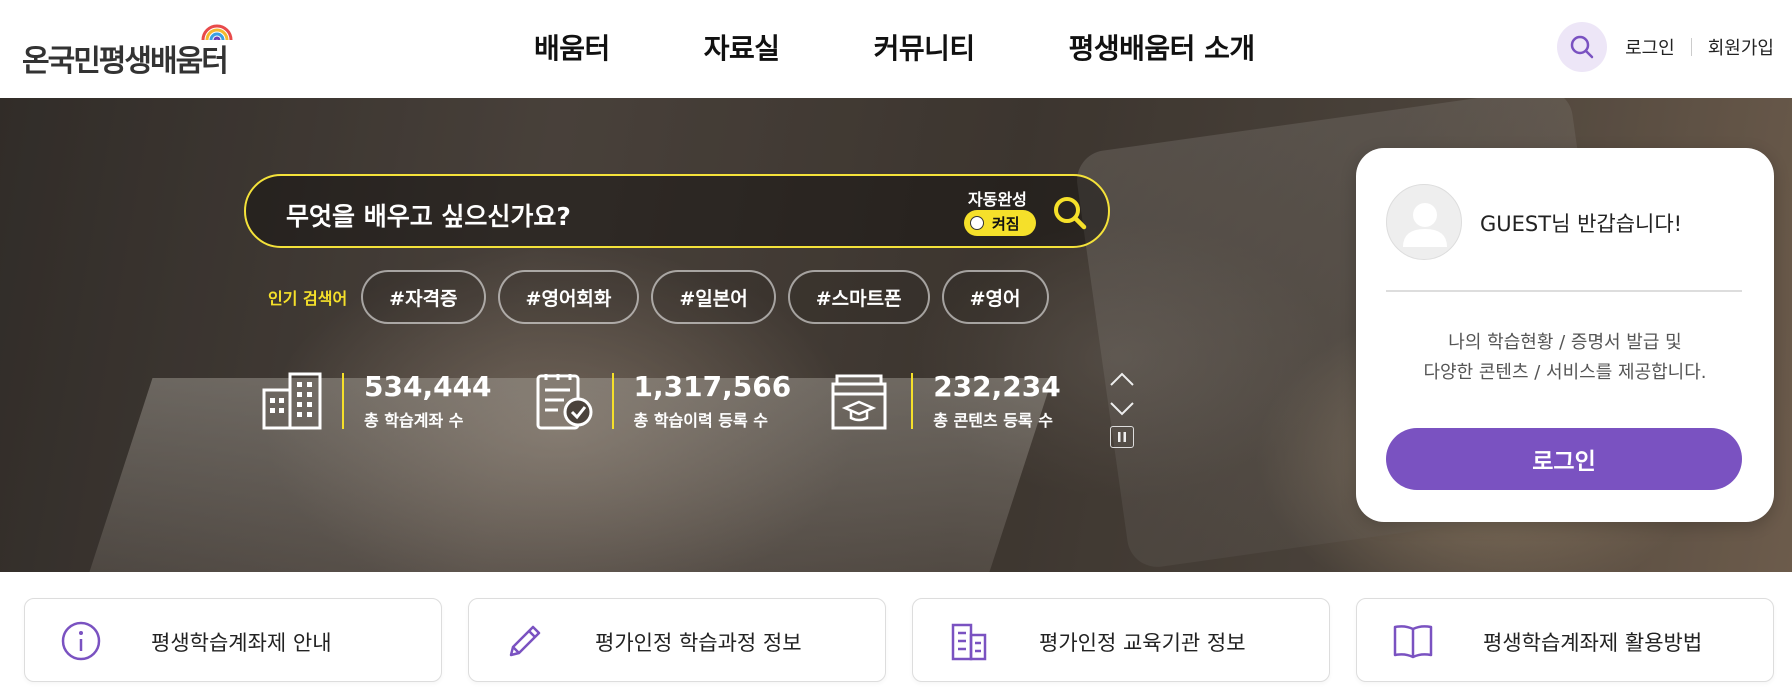 This screenshot has height=696, width=1792. Describe the element at coordinates (428, 215) in the screenshot. I see `search-input: 무엇을 배우고 싶으신가요?` at that location.